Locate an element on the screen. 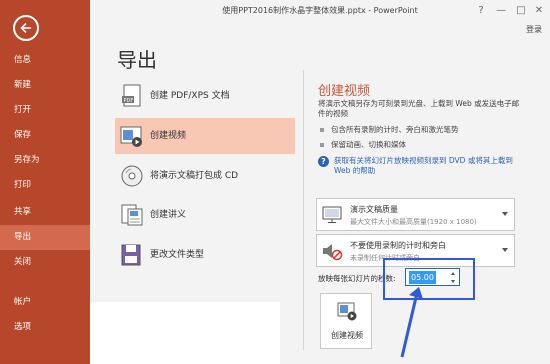 The width and height of the screenshot is (550, 364). help-icon: ? is located at coordinates (481, 11).